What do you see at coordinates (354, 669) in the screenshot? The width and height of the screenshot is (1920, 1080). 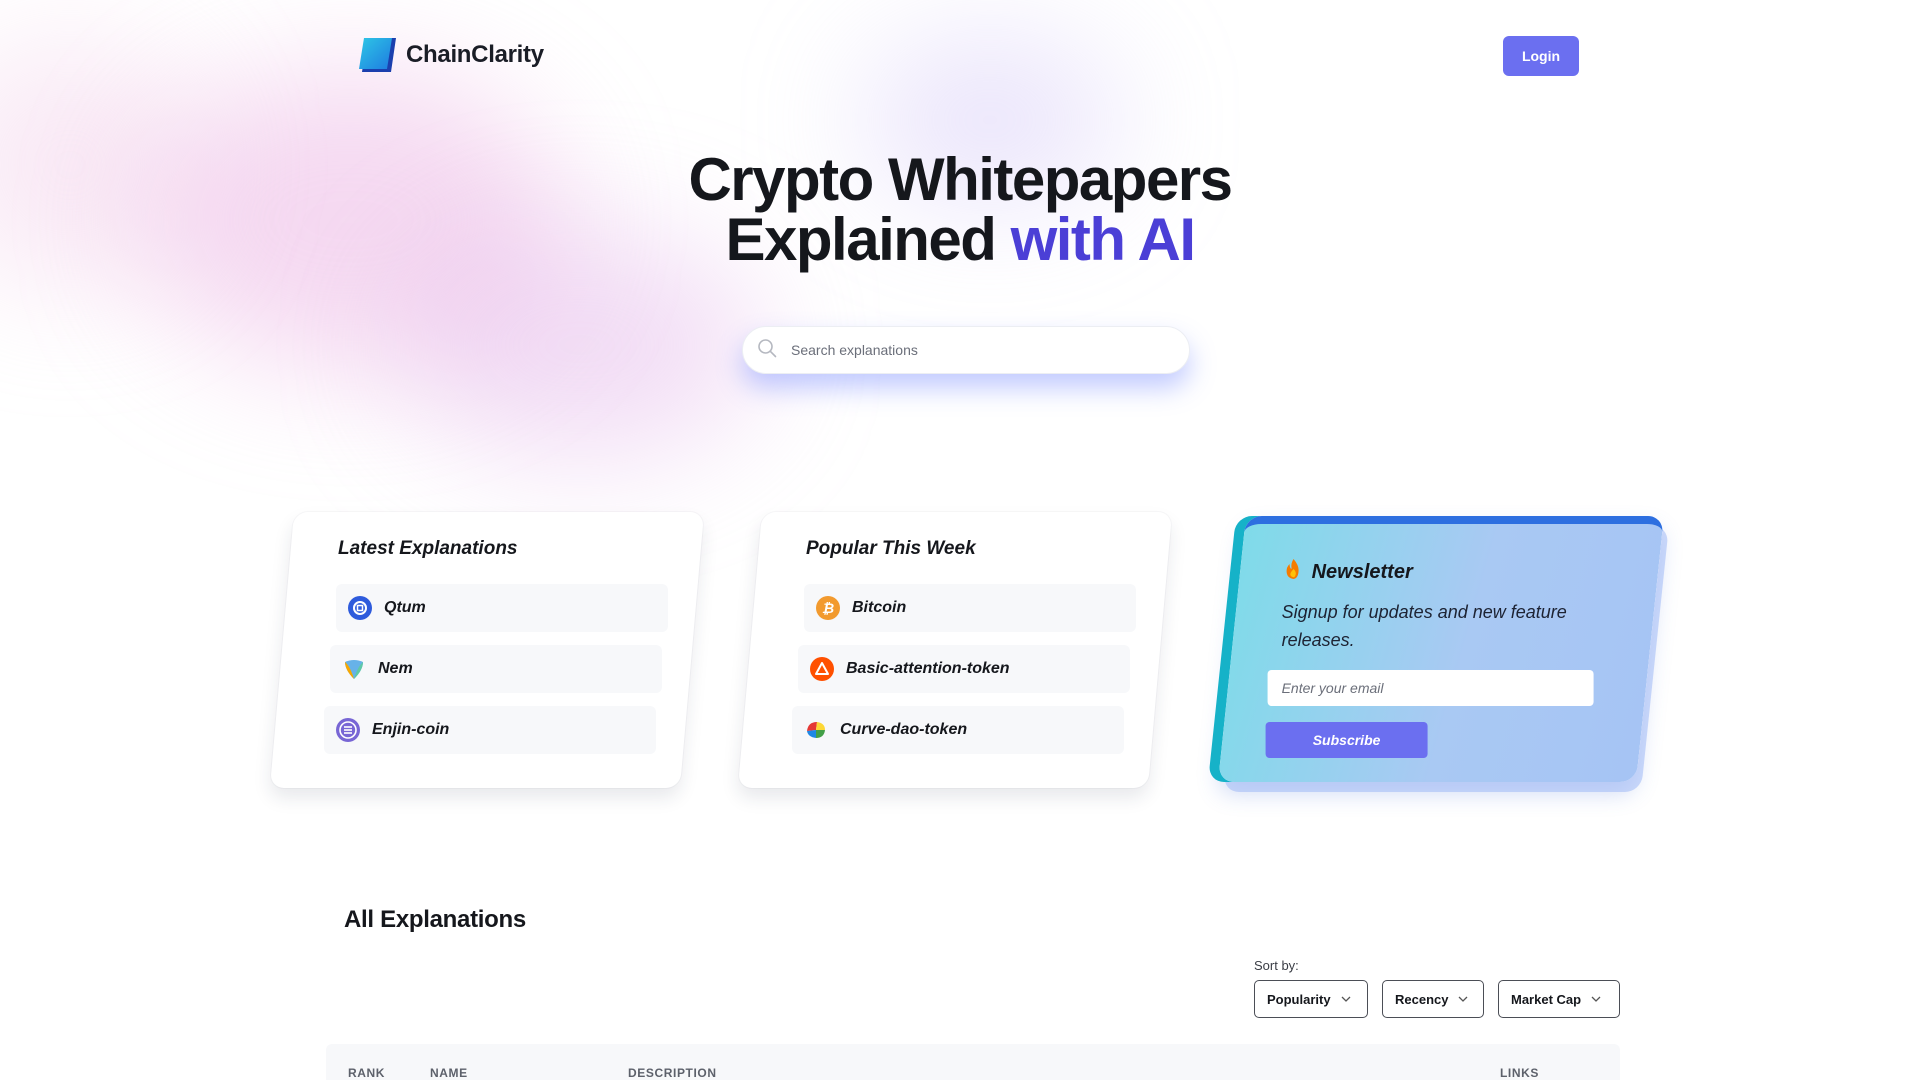 I see `nem-icon` at bounding box center [354, 669].